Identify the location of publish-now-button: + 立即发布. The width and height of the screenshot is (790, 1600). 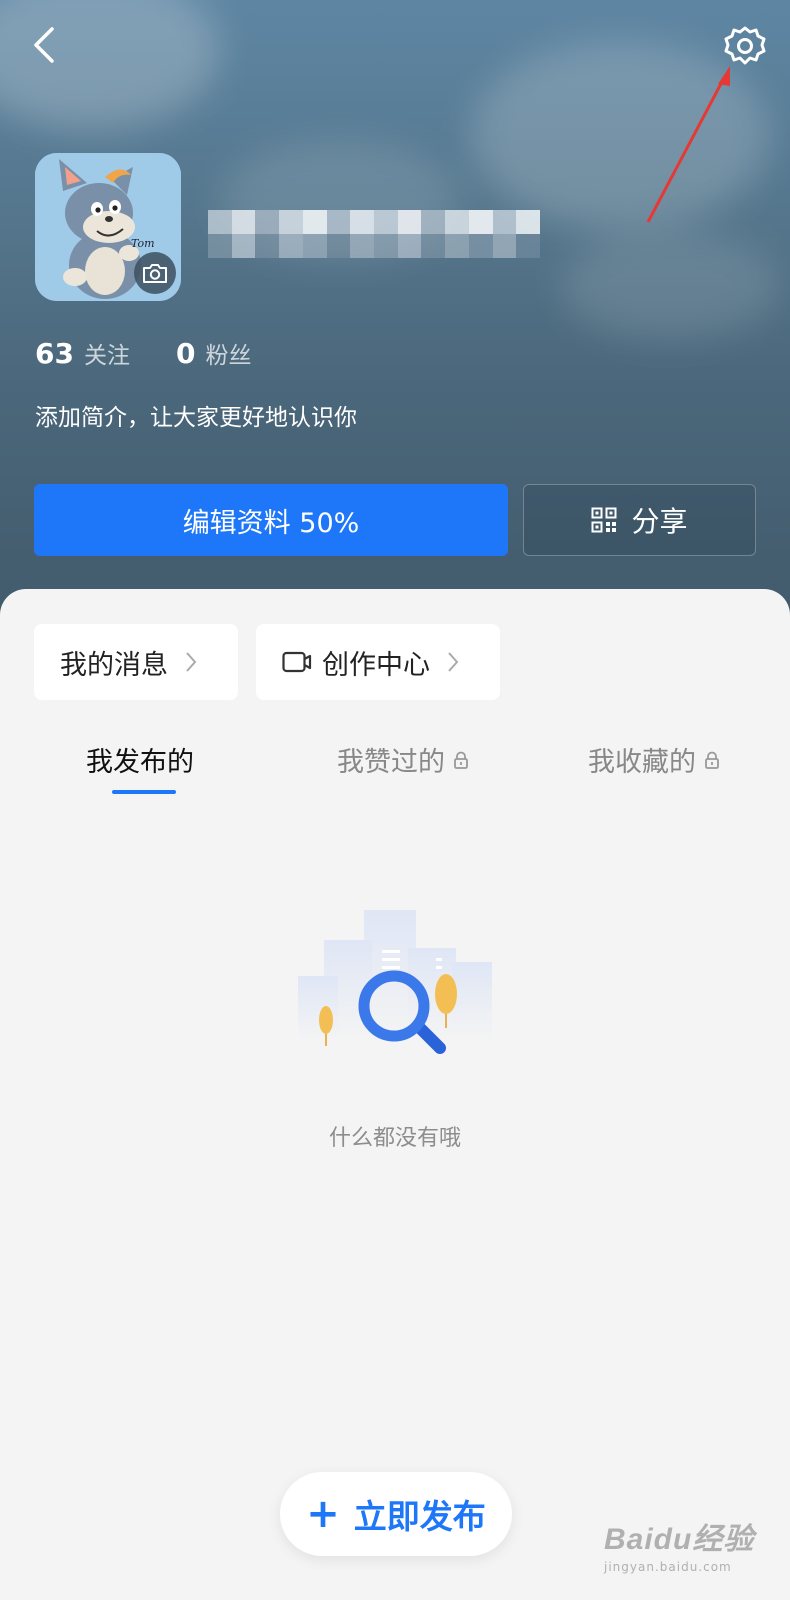
(396, 1514).